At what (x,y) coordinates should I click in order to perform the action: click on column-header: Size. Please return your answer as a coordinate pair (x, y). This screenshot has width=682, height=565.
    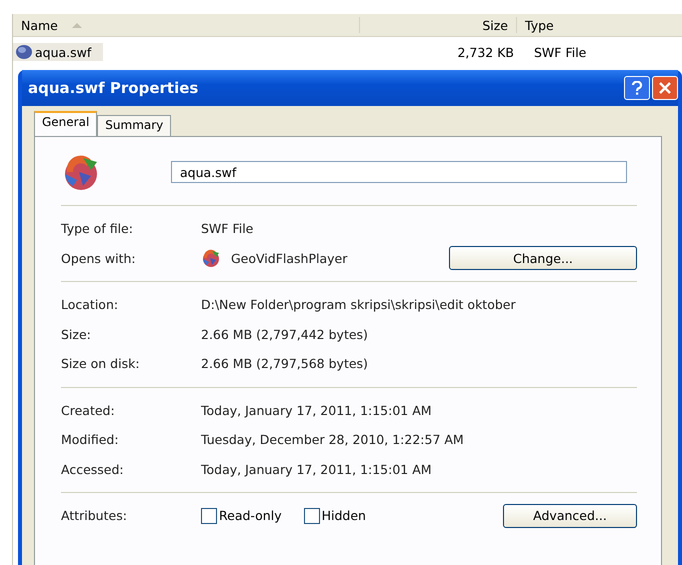
    Looking at the image, I should click on (438, 25).